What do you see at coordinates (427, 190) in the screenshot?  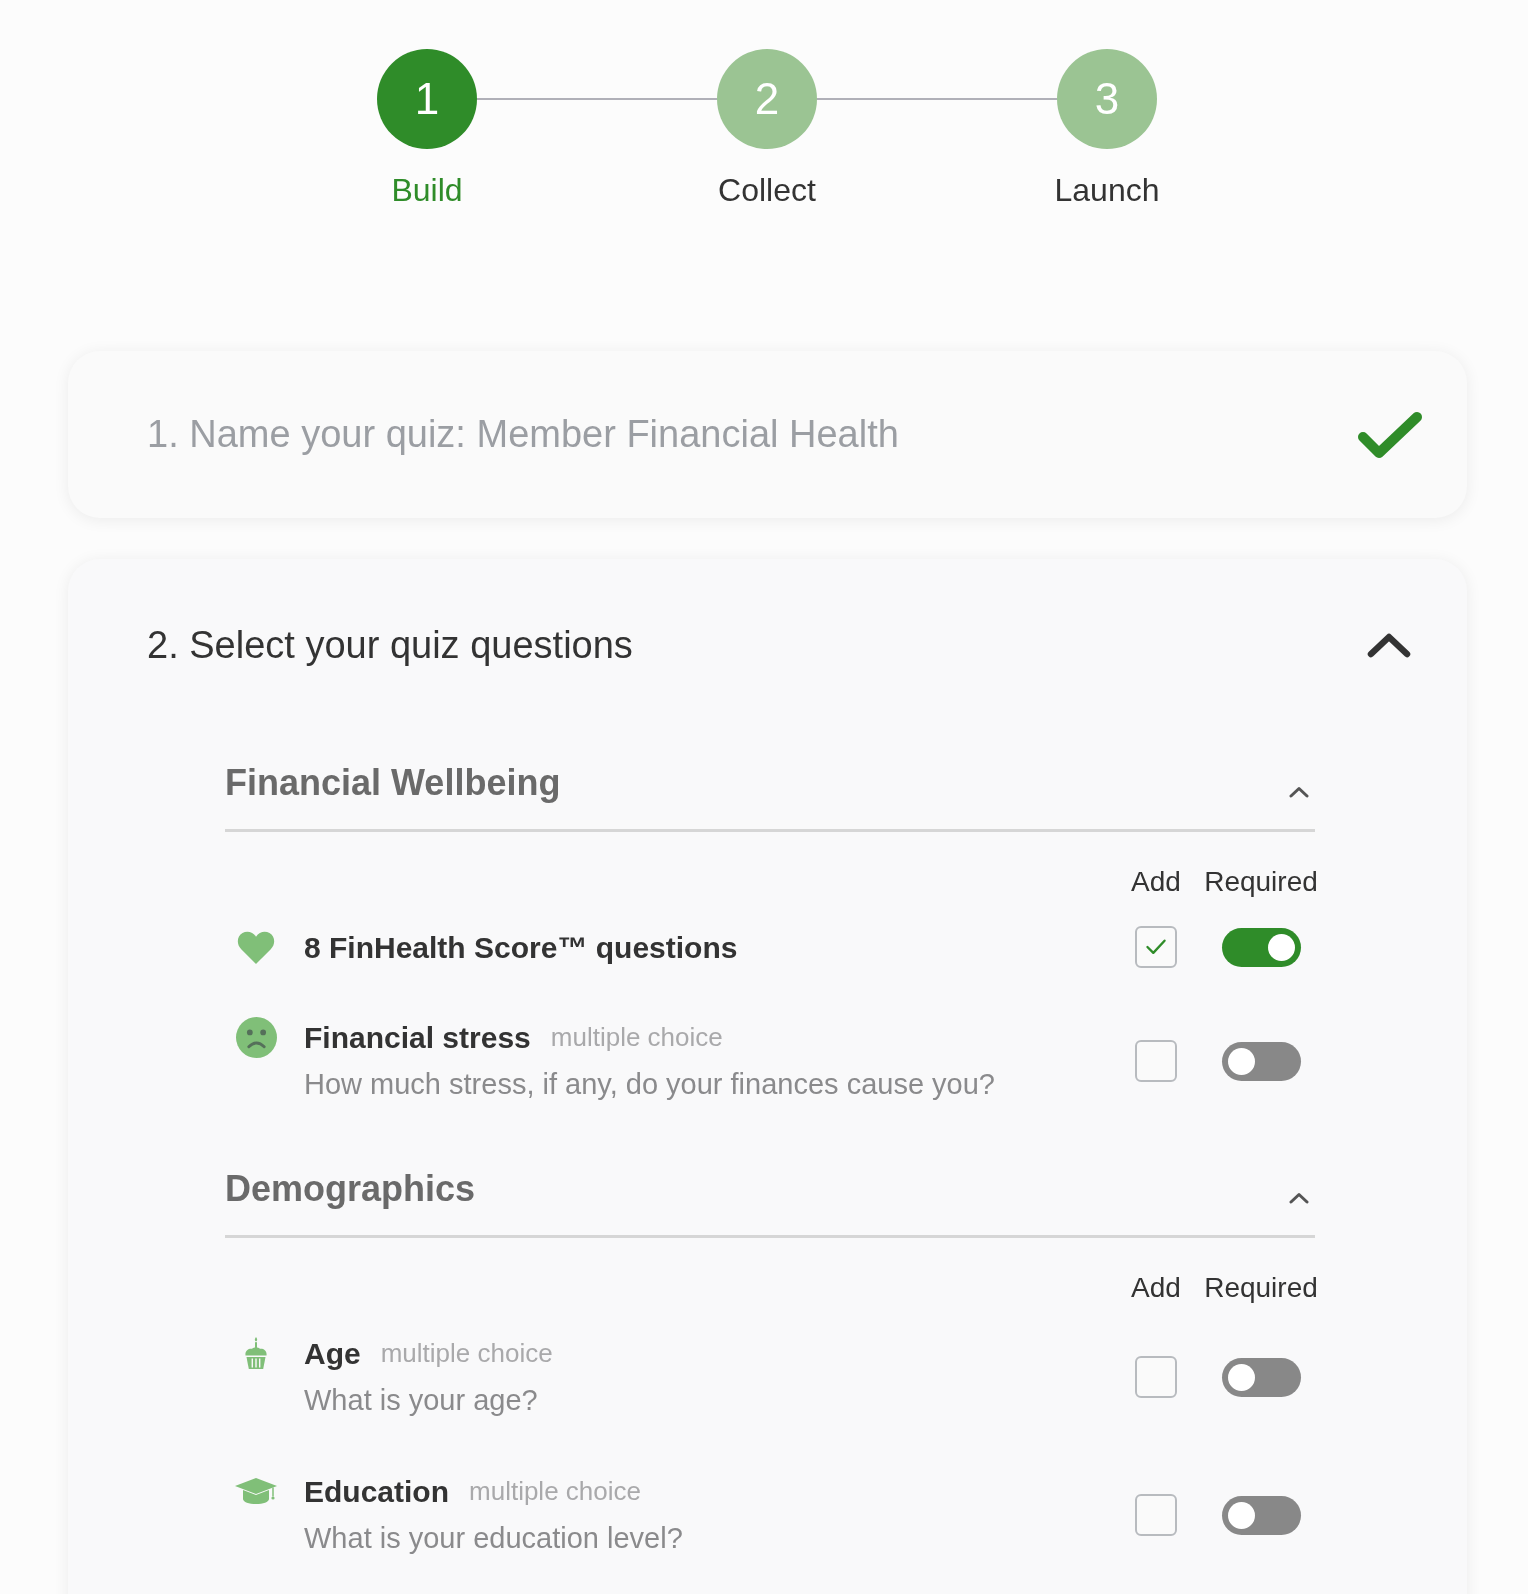 I see `step-label: Build` at bounding box center [427, 190].